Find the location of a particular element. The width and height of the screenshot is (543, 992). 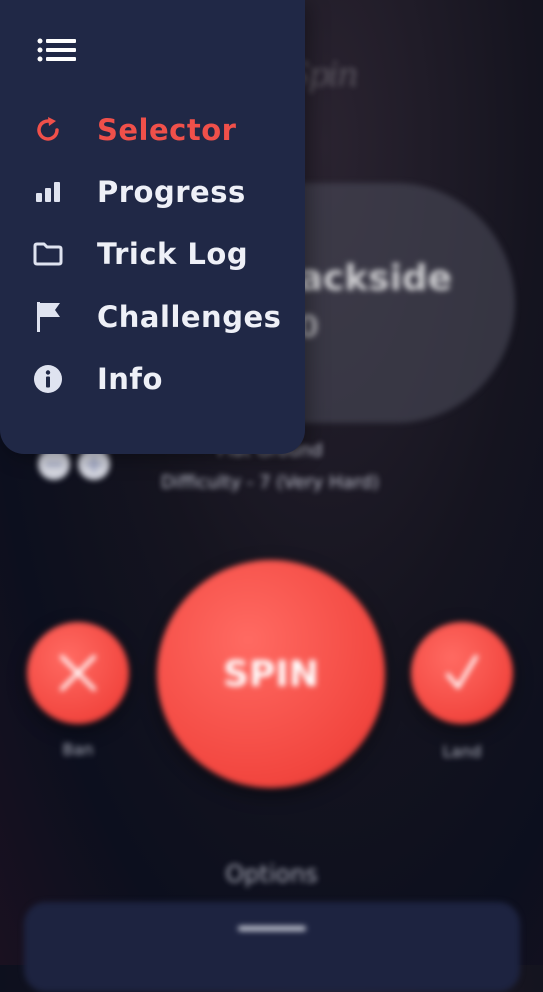

land-label: Land is located at coordinates (462, 751).